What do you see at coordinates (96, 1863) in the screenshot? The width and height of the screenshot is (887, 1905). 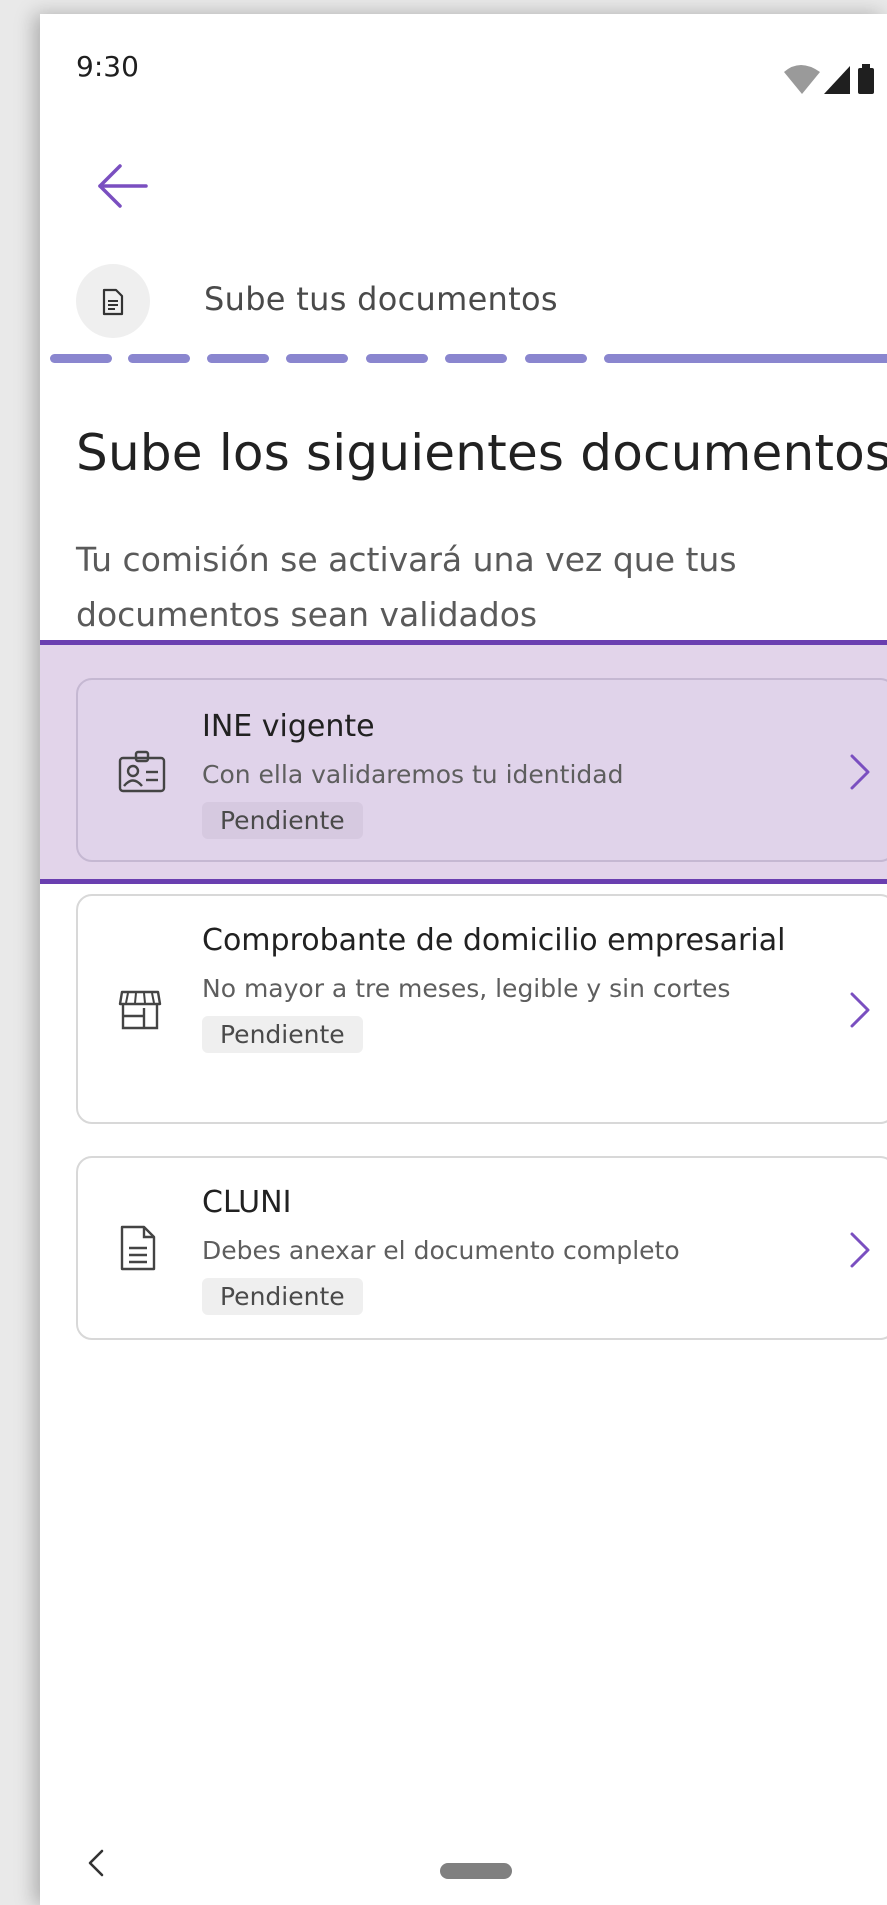 I see `nav-back-icon` at bounding box center [96, 1863].